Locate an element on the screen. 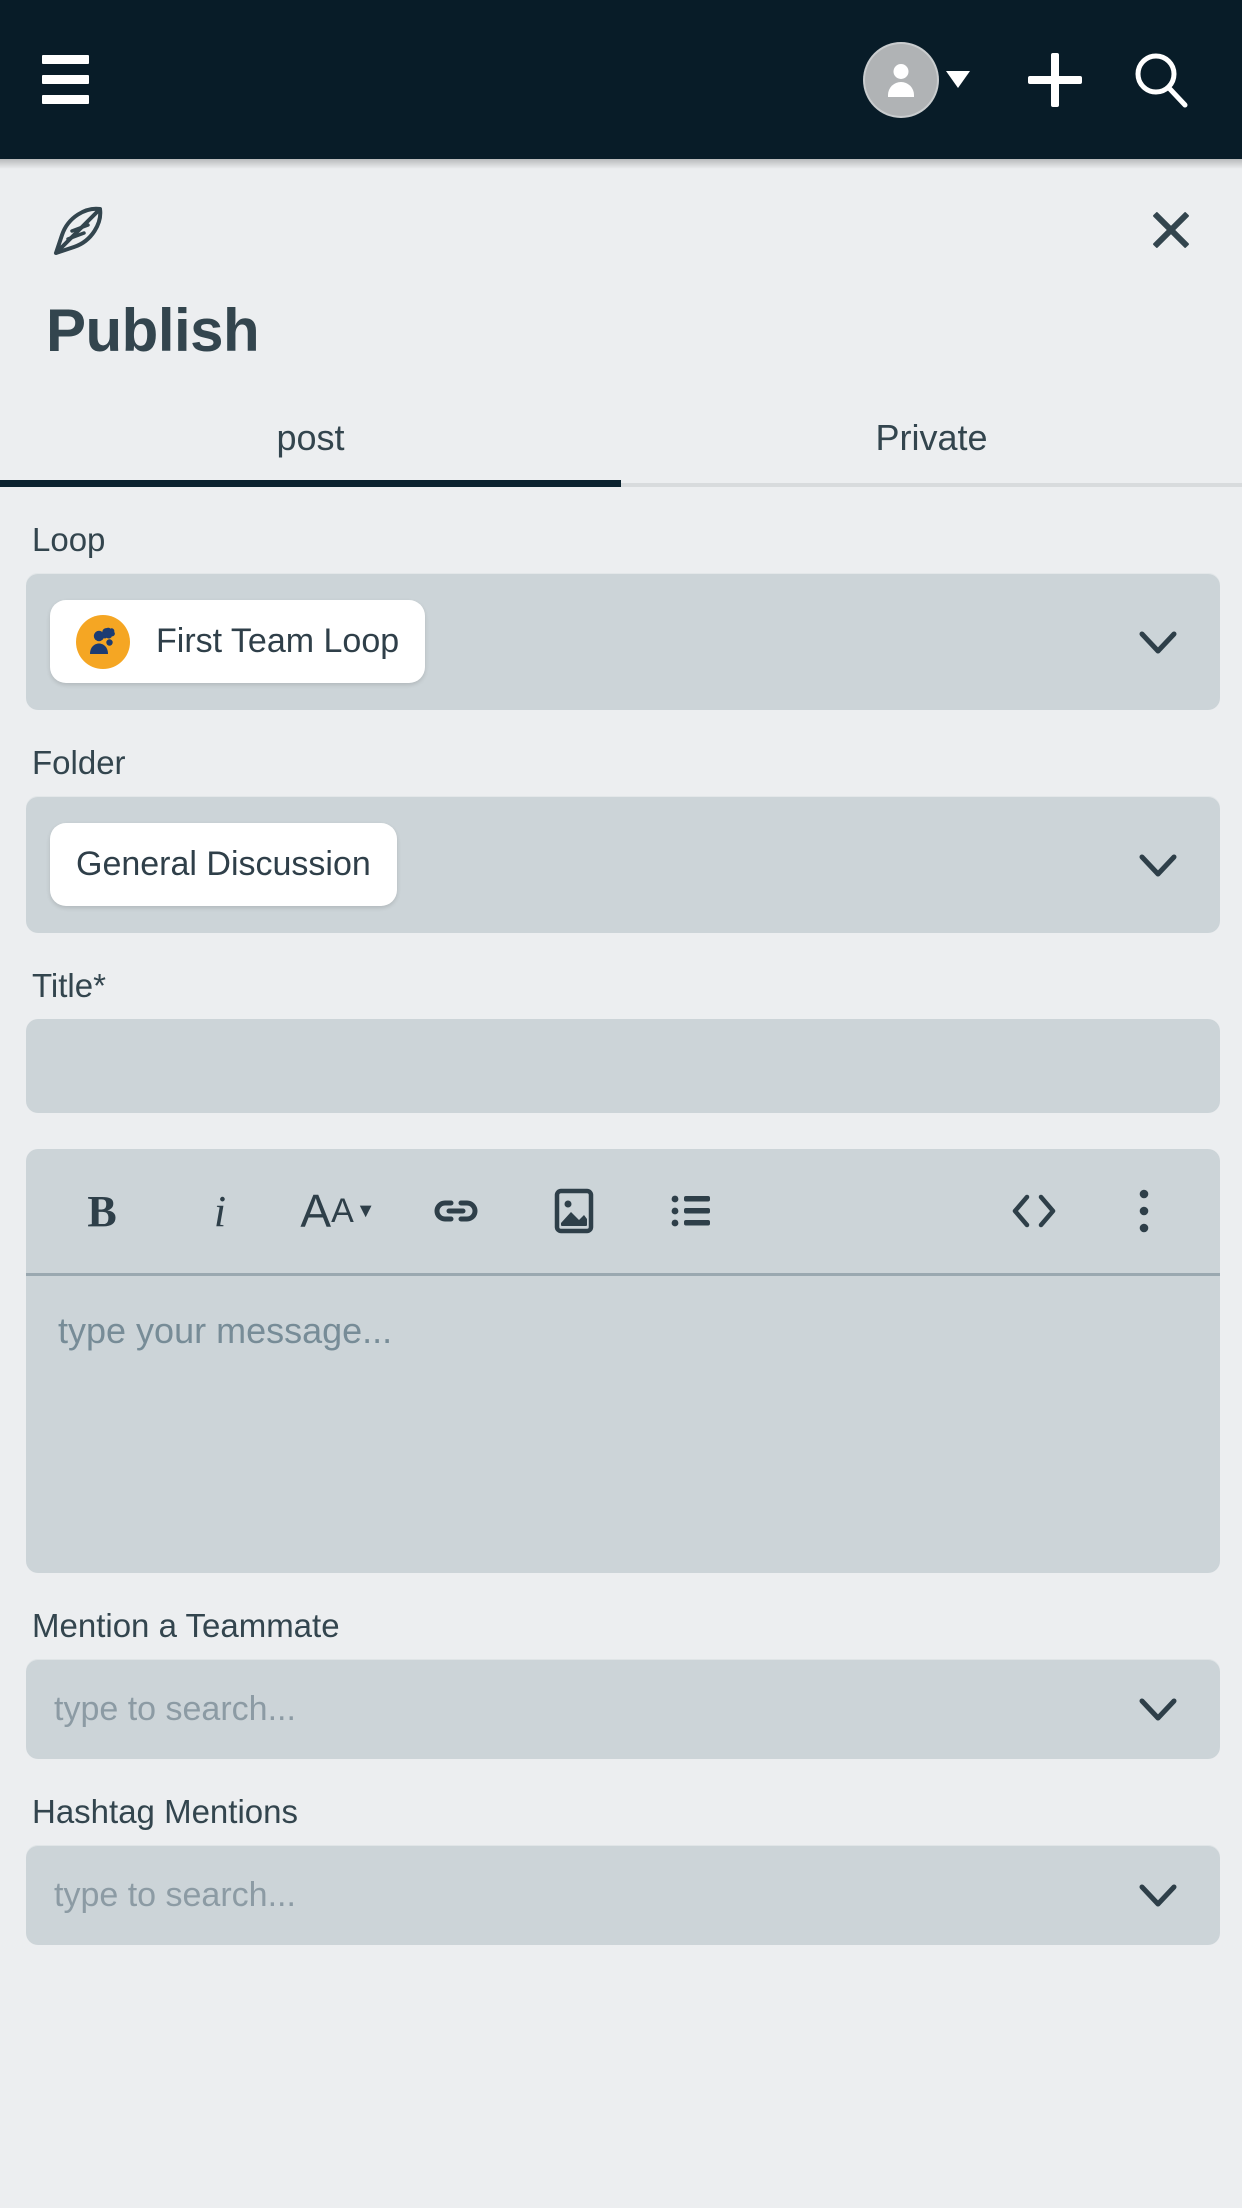 The image size is (1242, 2208). tab-bar: post Private is located at coordinates (621, 448).